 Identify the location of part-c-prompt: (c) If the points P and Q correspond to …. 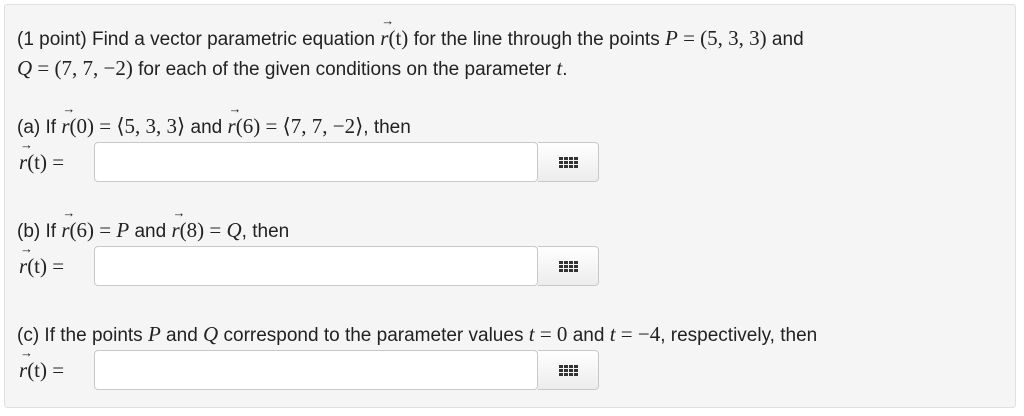
(417, 334).